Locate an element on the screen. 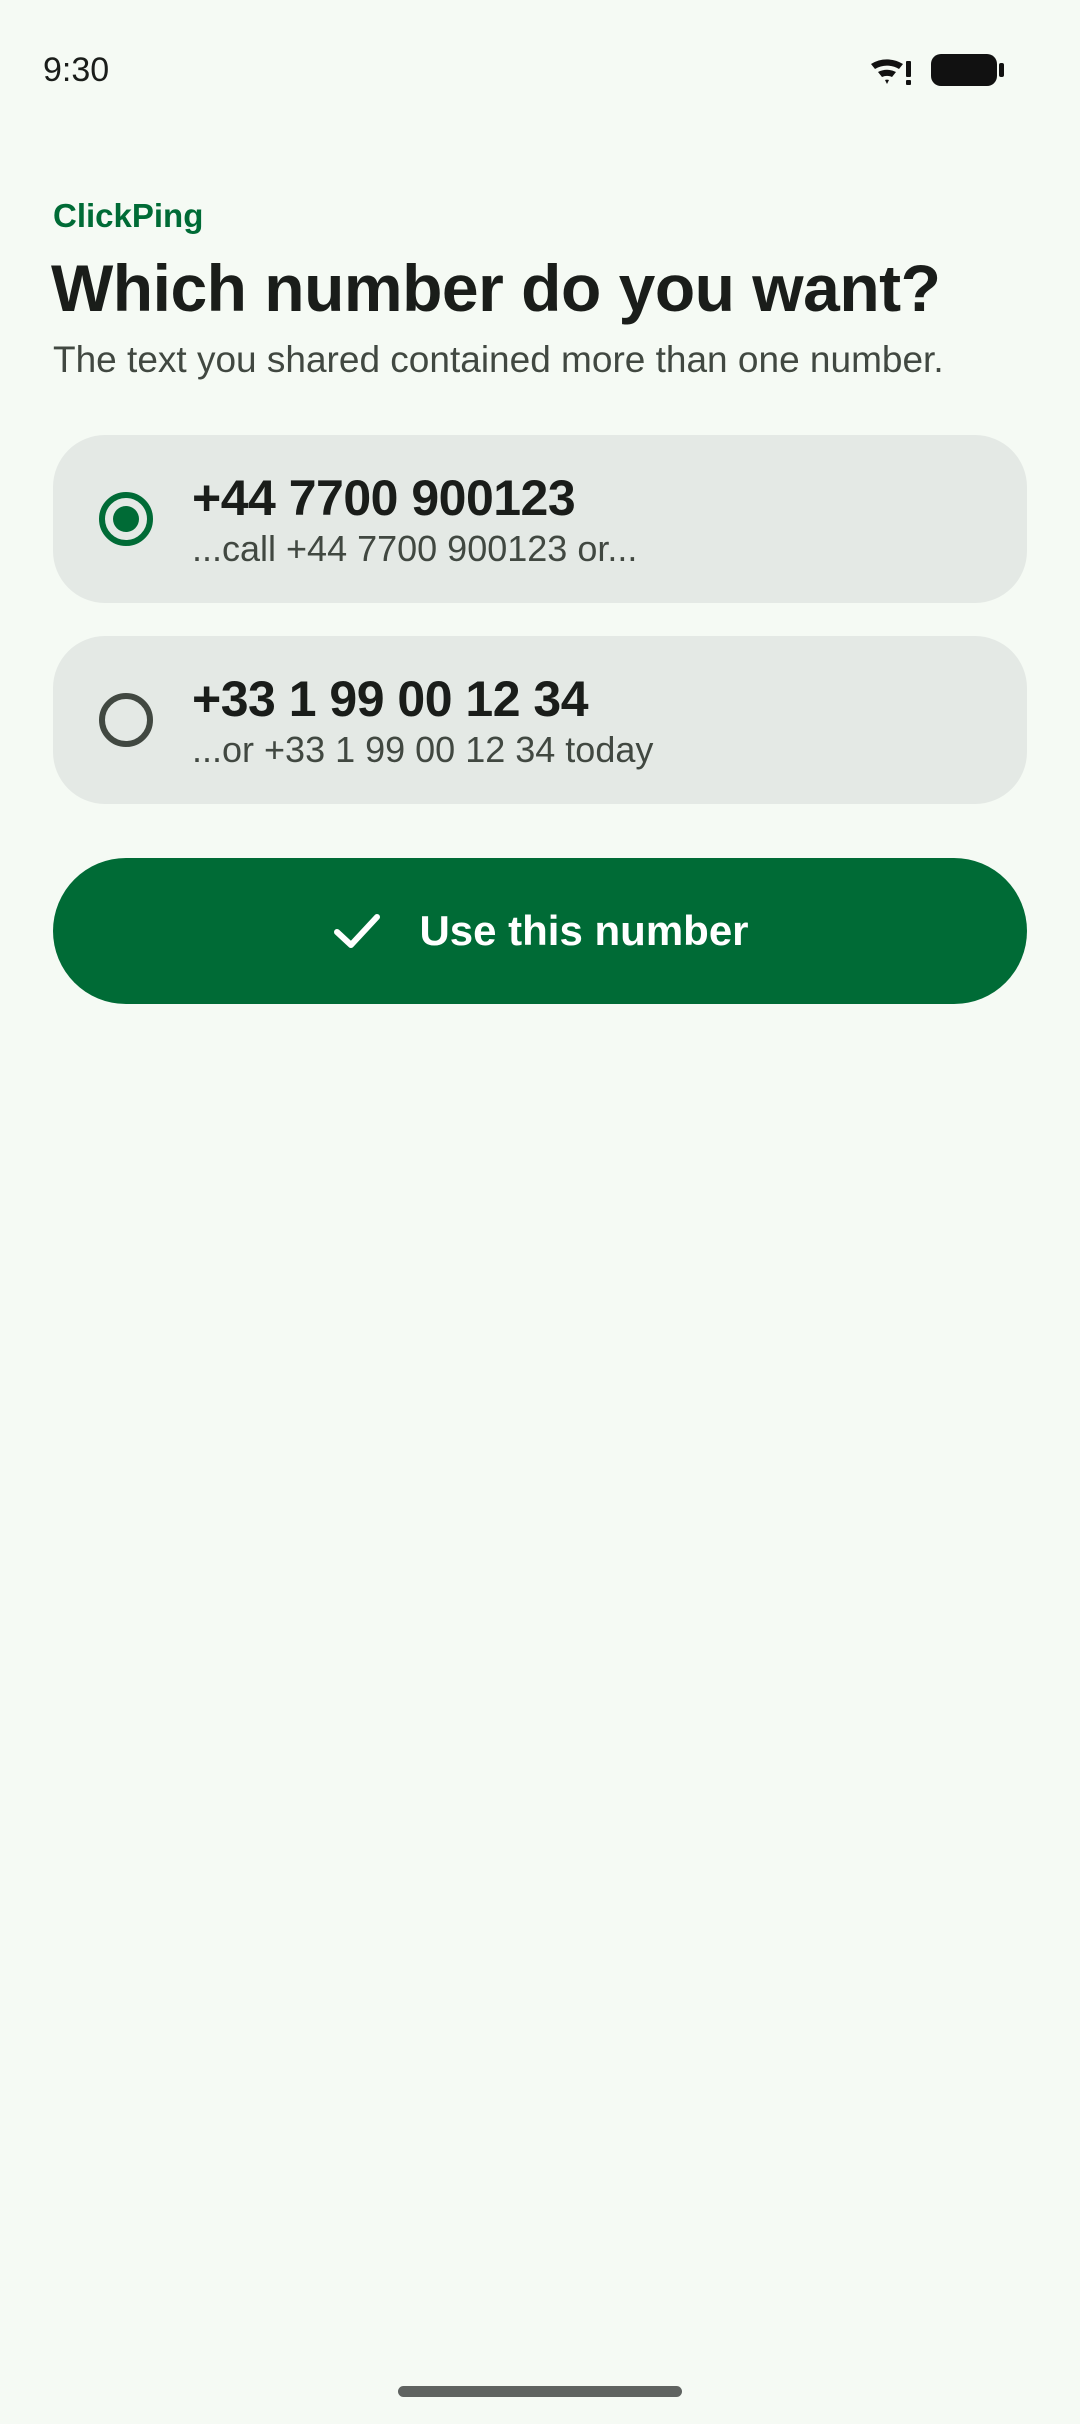 Image resolution: width=1080 pixels, height=2424 pixels. option-number: +33 1 99 00 12 34 is located at coordinates (390, 699).